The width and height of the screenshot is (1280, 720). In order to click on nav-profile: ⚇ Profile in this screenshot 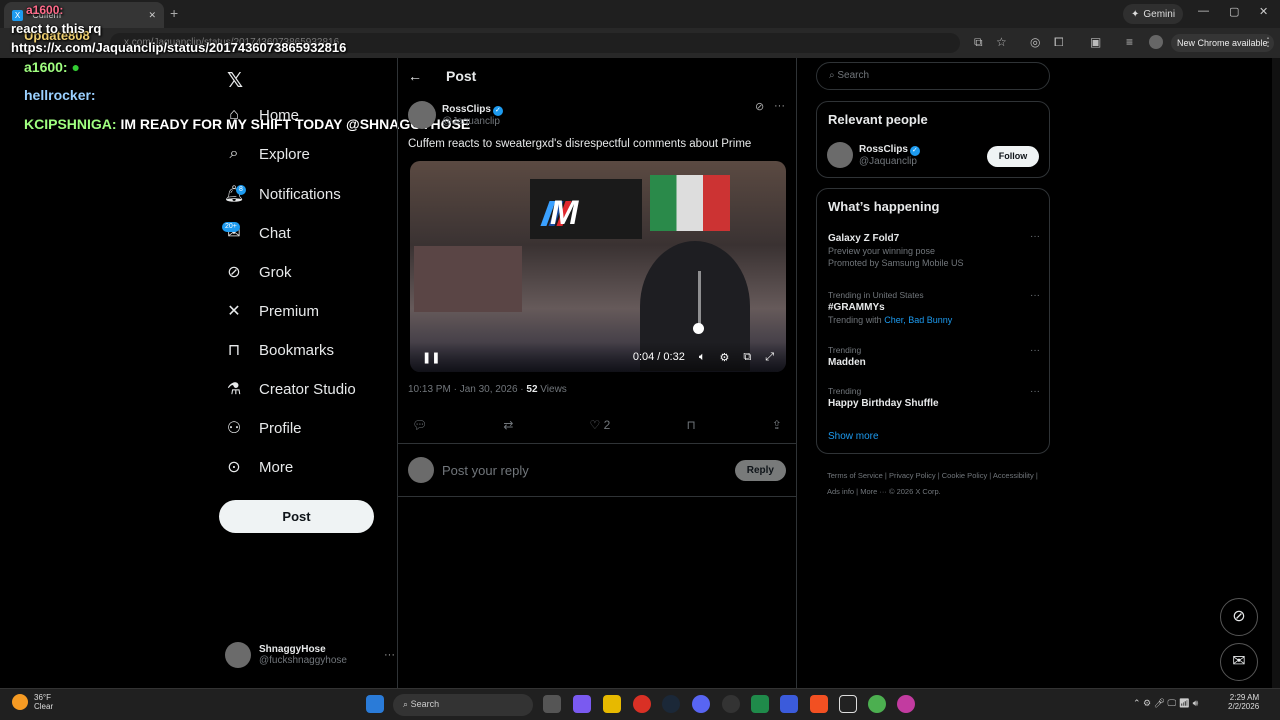, I will do `click(262, 428)`.